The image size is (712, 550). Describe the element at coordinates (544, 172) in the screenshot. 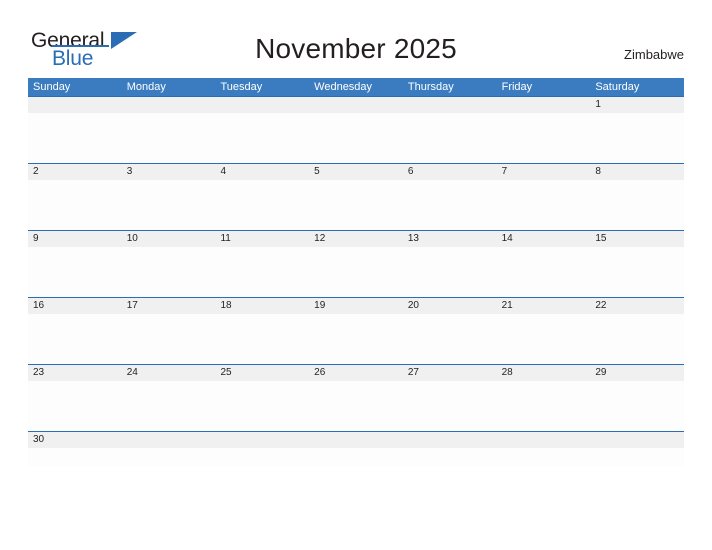

I see `day-number: 7` at that location.